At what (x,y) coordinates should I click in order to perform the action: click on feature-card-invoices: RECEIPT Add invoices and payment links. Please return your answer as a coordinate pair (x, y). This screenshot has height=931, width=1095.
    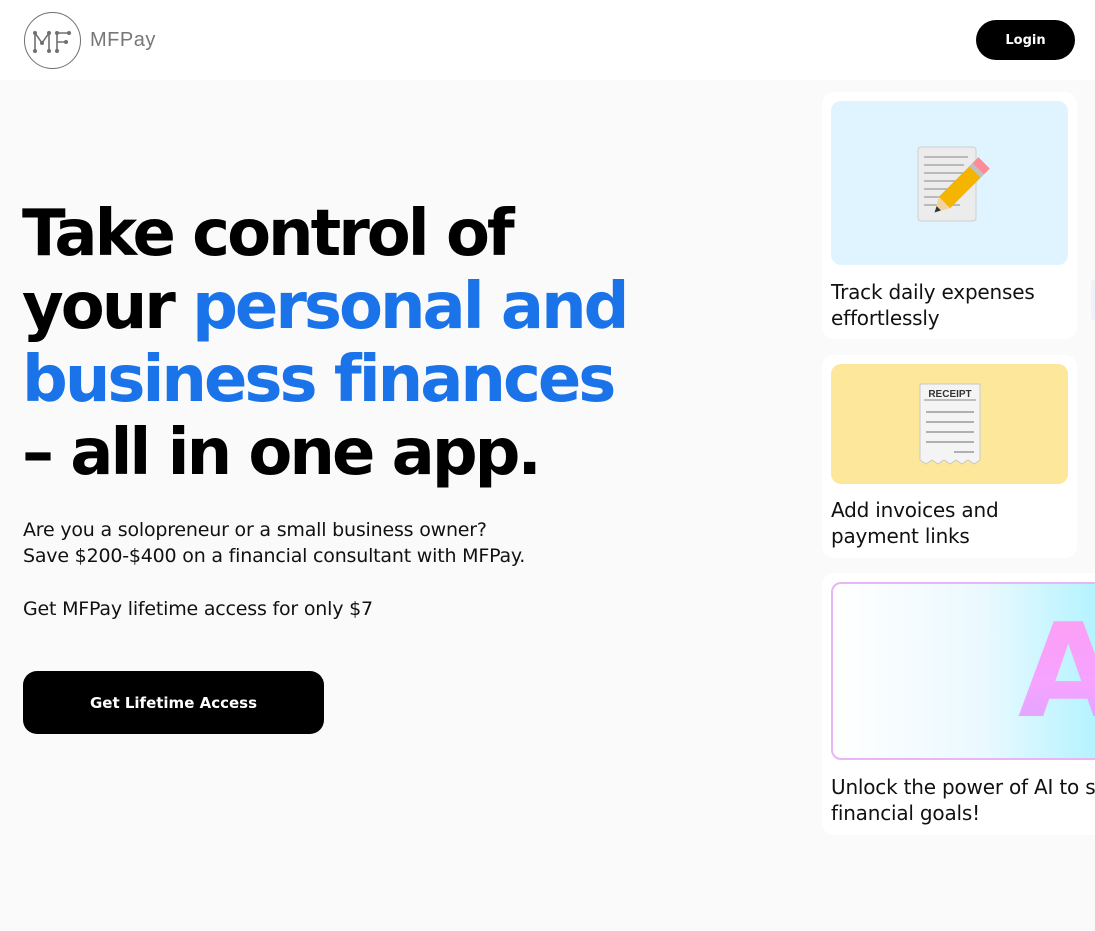
    Looking at the image, I should click on (949, 456).